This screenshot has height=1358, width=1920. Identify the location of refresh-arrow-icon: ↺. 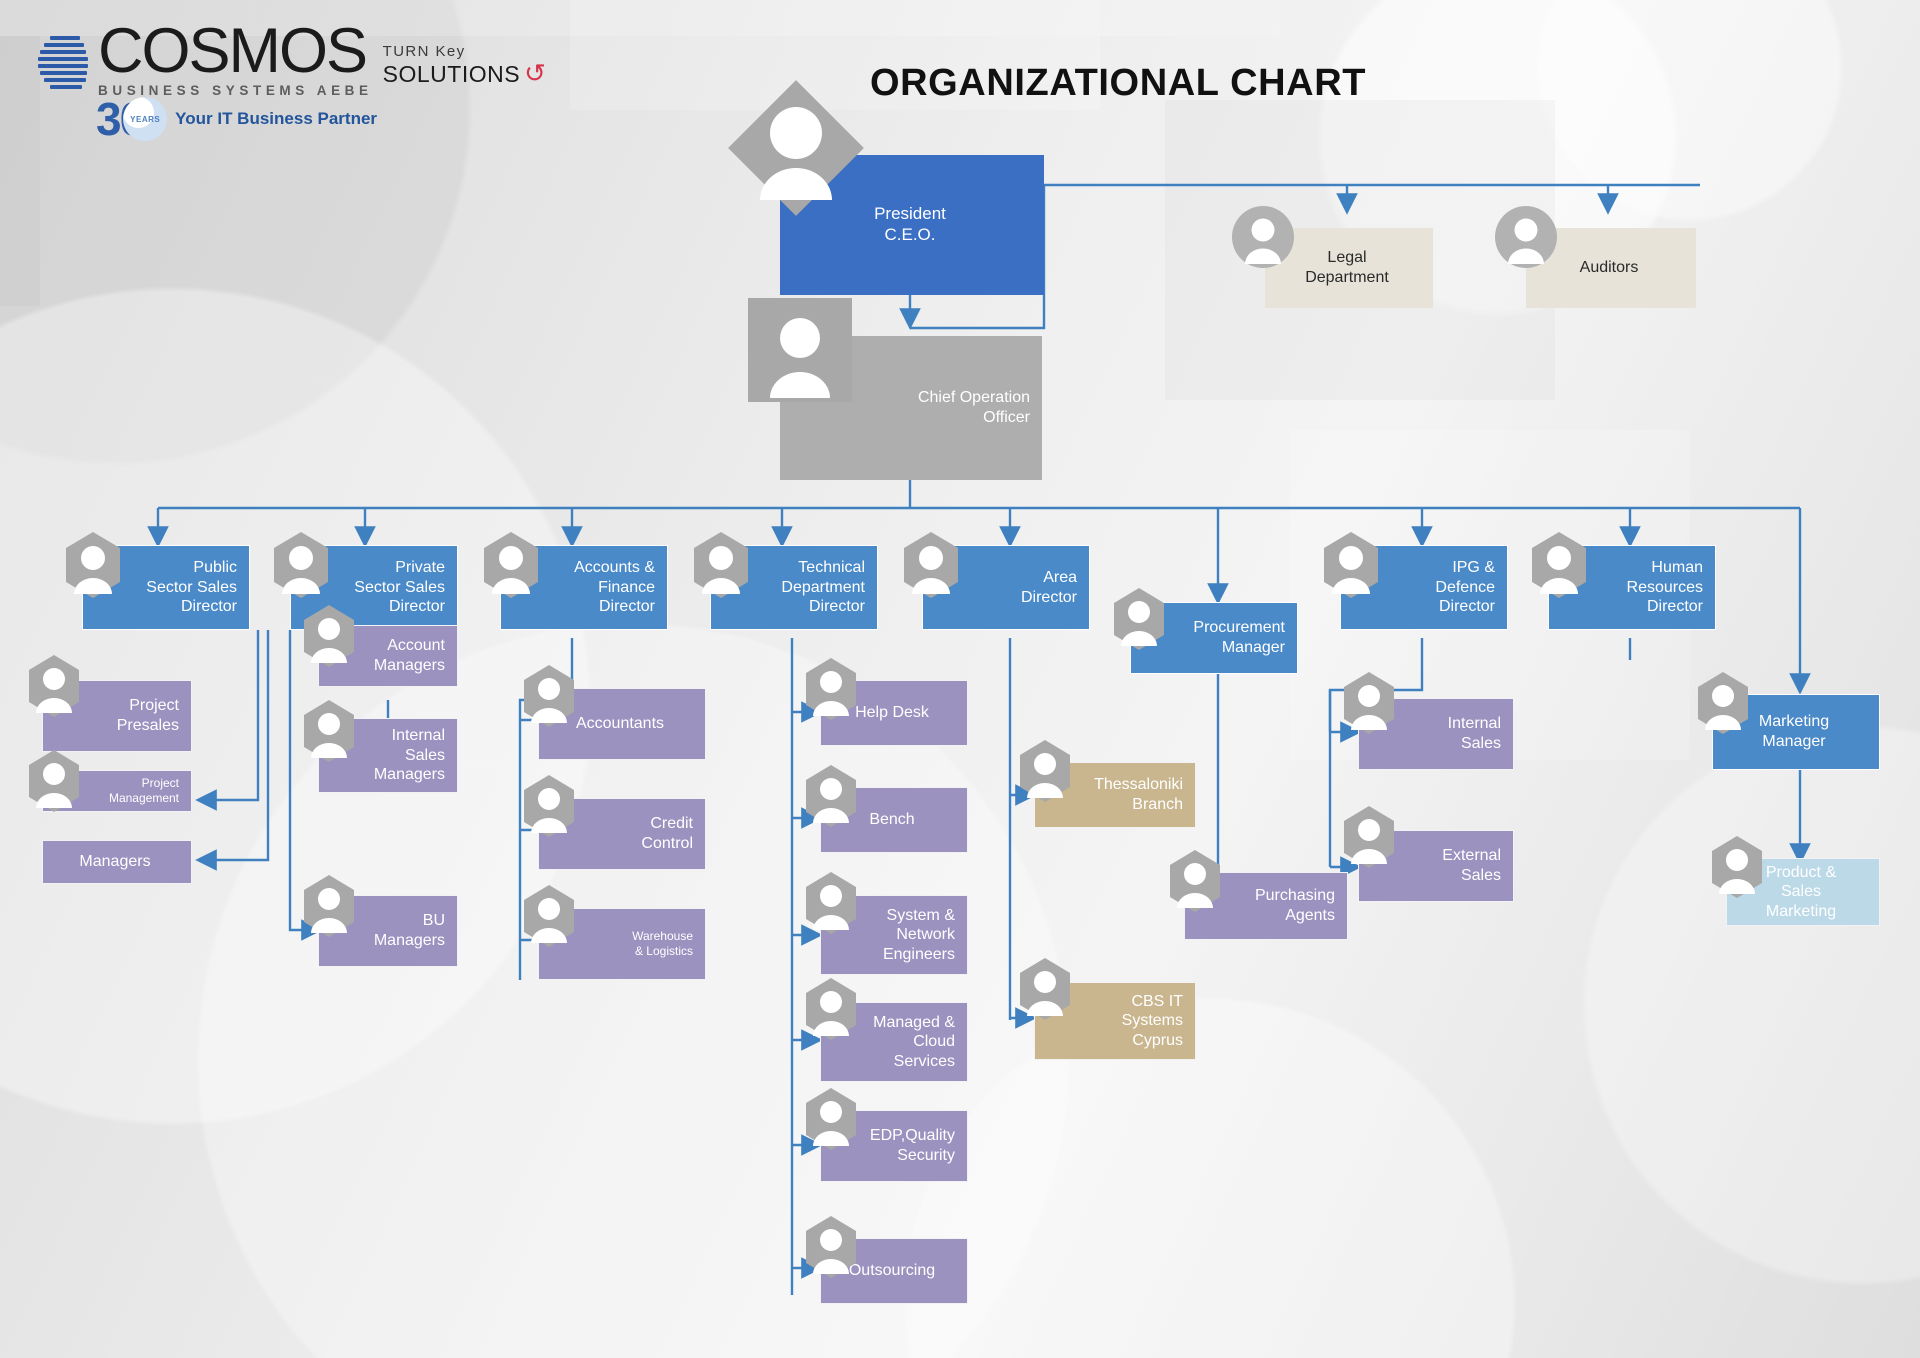
(535, 72).